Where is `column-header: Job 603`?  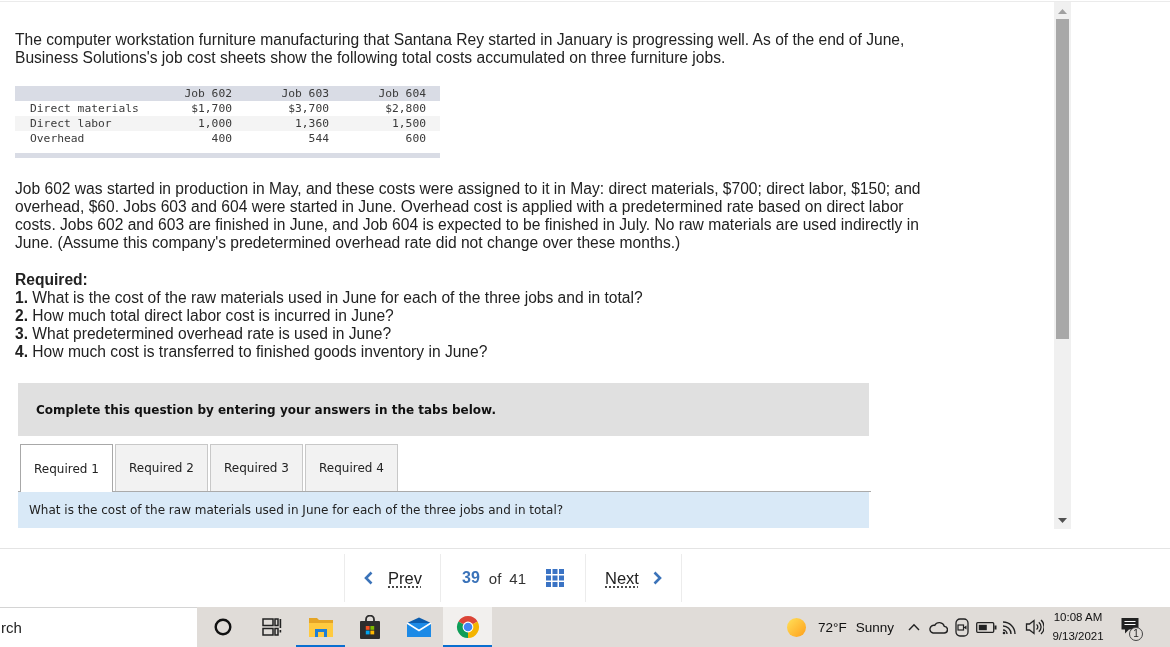
column-header: Job 603 is located at coordinates (305, 93).